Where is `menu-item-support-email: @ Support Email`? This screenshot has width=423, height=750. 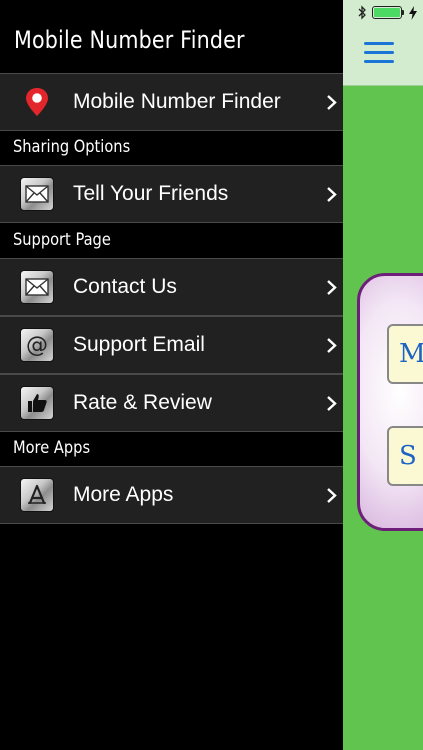 menu-item-support-email: @ Support Email is located at coordinates (171, 345).